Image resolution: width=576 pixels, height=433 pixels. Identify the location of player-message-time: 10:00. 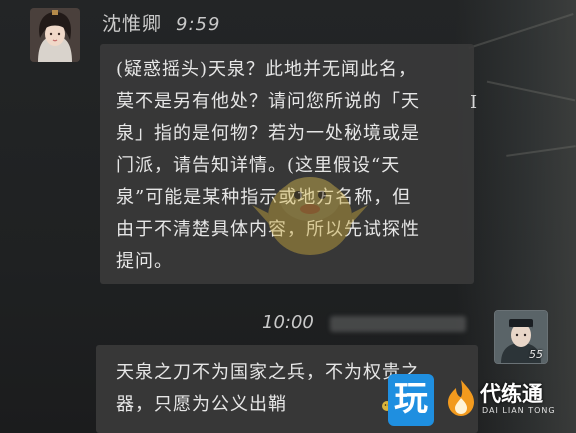
(288, 322).